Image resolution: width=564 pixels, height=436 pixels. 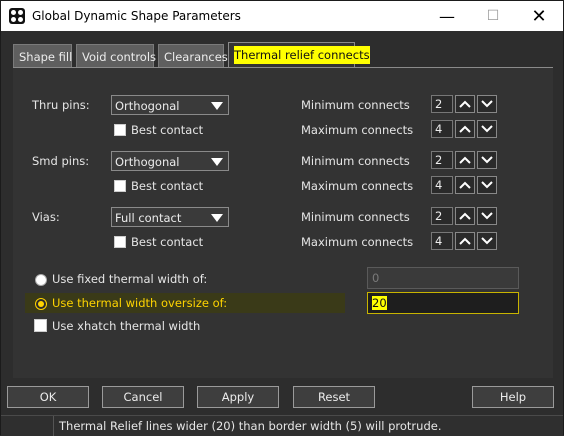 What do you see at coordinates (493, 16) in the screenshot?
I see `maximize-icon: ☐` at bounding box center [493, 16].